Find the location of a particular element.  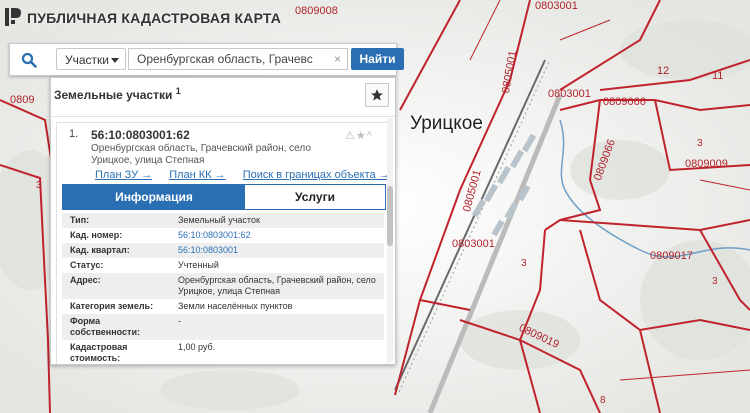

link-plan-kk: План КК → is located at coordinates (197, 175).